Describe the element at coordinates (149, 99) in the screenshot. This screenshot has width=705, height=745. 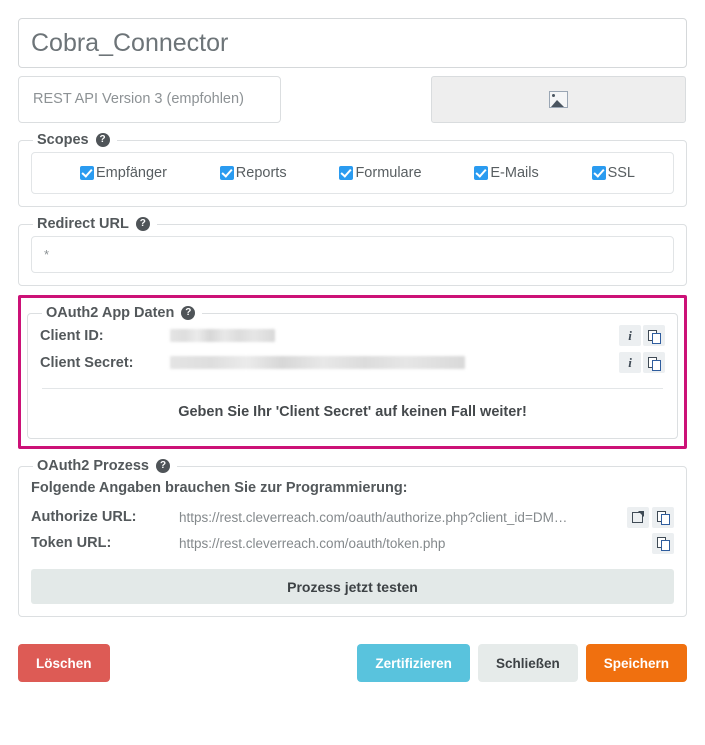
I see `api-version-select: REST API Version 3 (empfohlen)` at that location.